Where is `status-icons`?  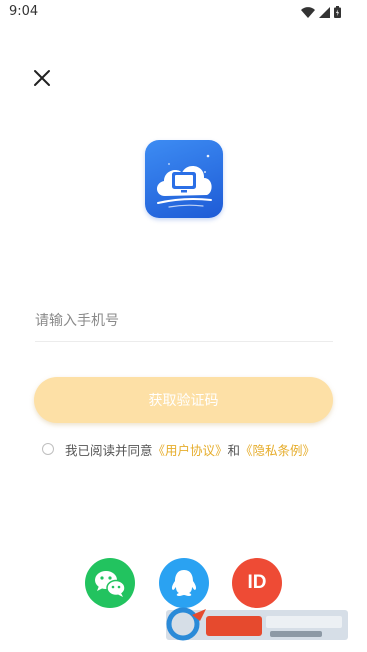 status-icons is located at coordinates (321, 12).